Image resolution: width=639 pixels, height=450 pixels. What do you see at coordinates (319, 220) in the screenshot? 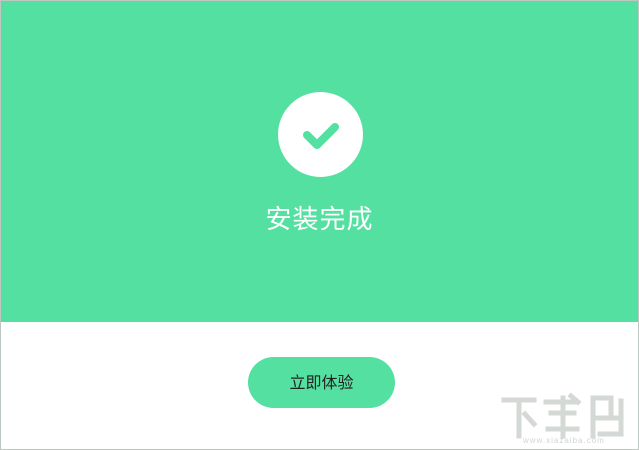
I see `install-complete-title: 安装完成` at bounding box center [319, 220].